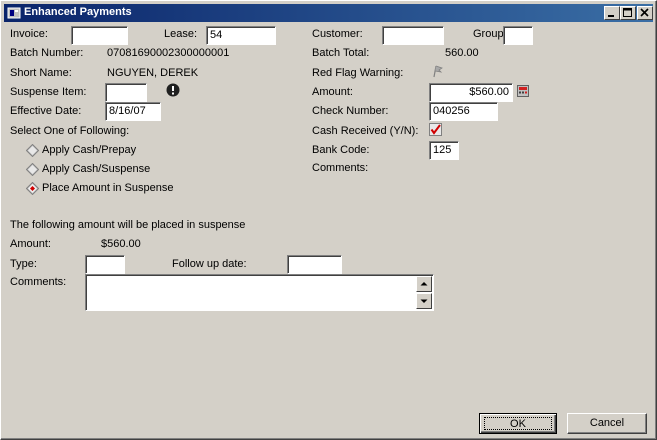 Image resolution: width=657 pixels, height=440 pixels. I want to click on option-label: Apply Cash/Prepay, so click(89, 150).